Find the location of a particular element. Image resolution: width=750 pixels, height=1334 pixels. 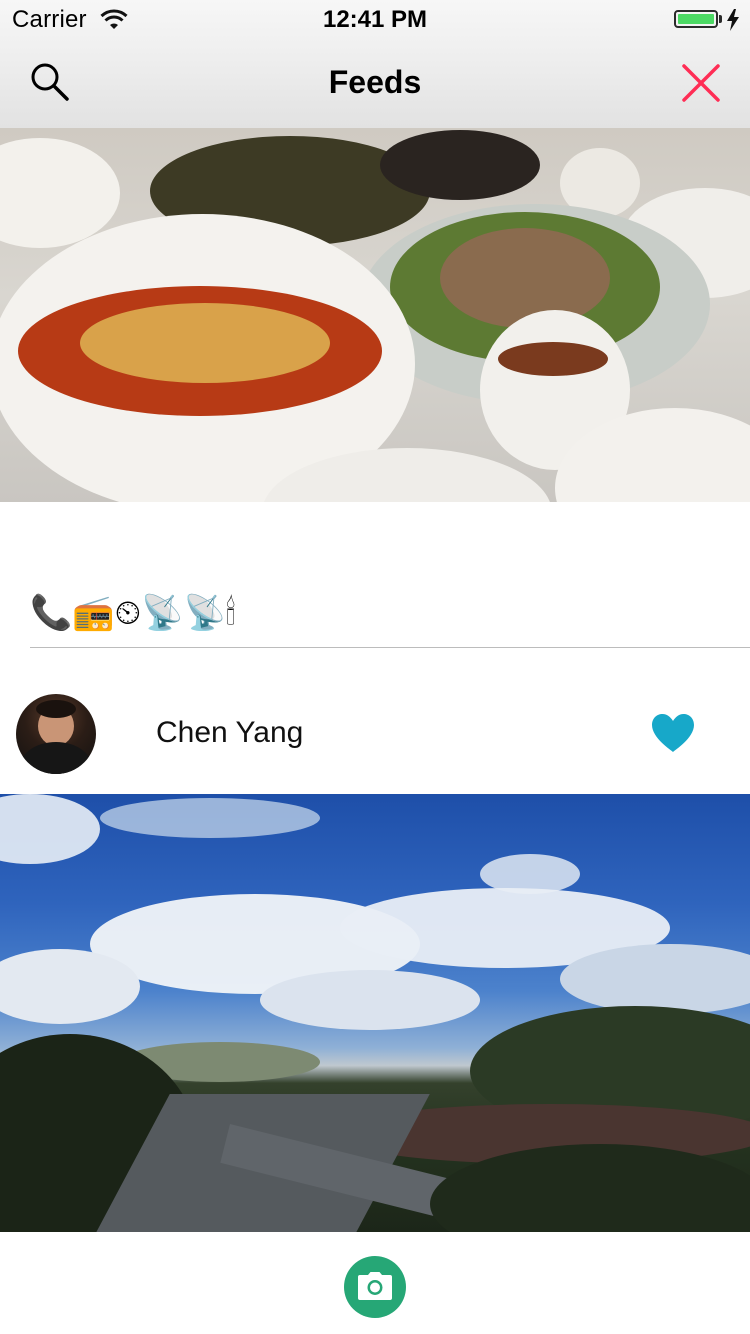

top-bar: Carrier 12:41 PM Feeds is located at coordinates (375, 64).